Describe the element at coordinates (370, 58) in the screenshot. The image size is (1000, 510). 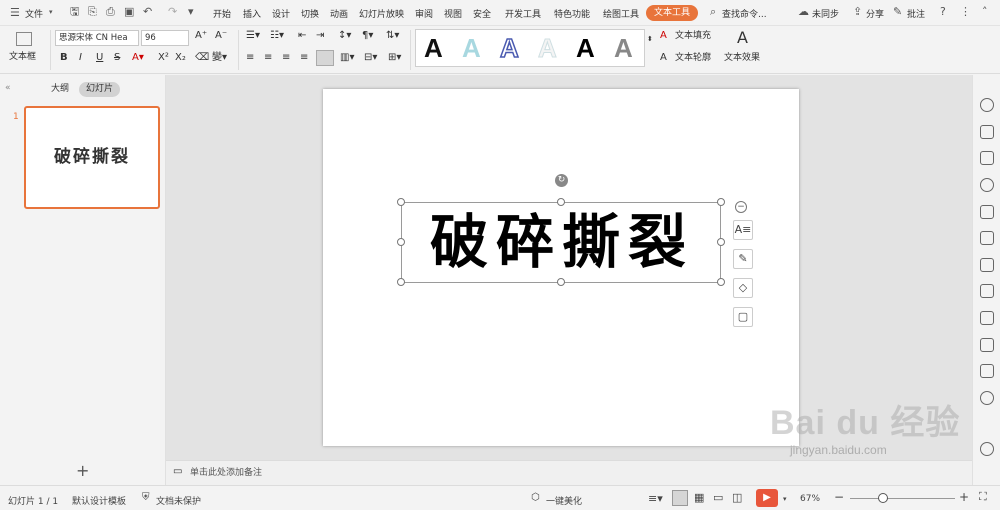
I see `vertical-align-icon: ⊟▾` at that location.